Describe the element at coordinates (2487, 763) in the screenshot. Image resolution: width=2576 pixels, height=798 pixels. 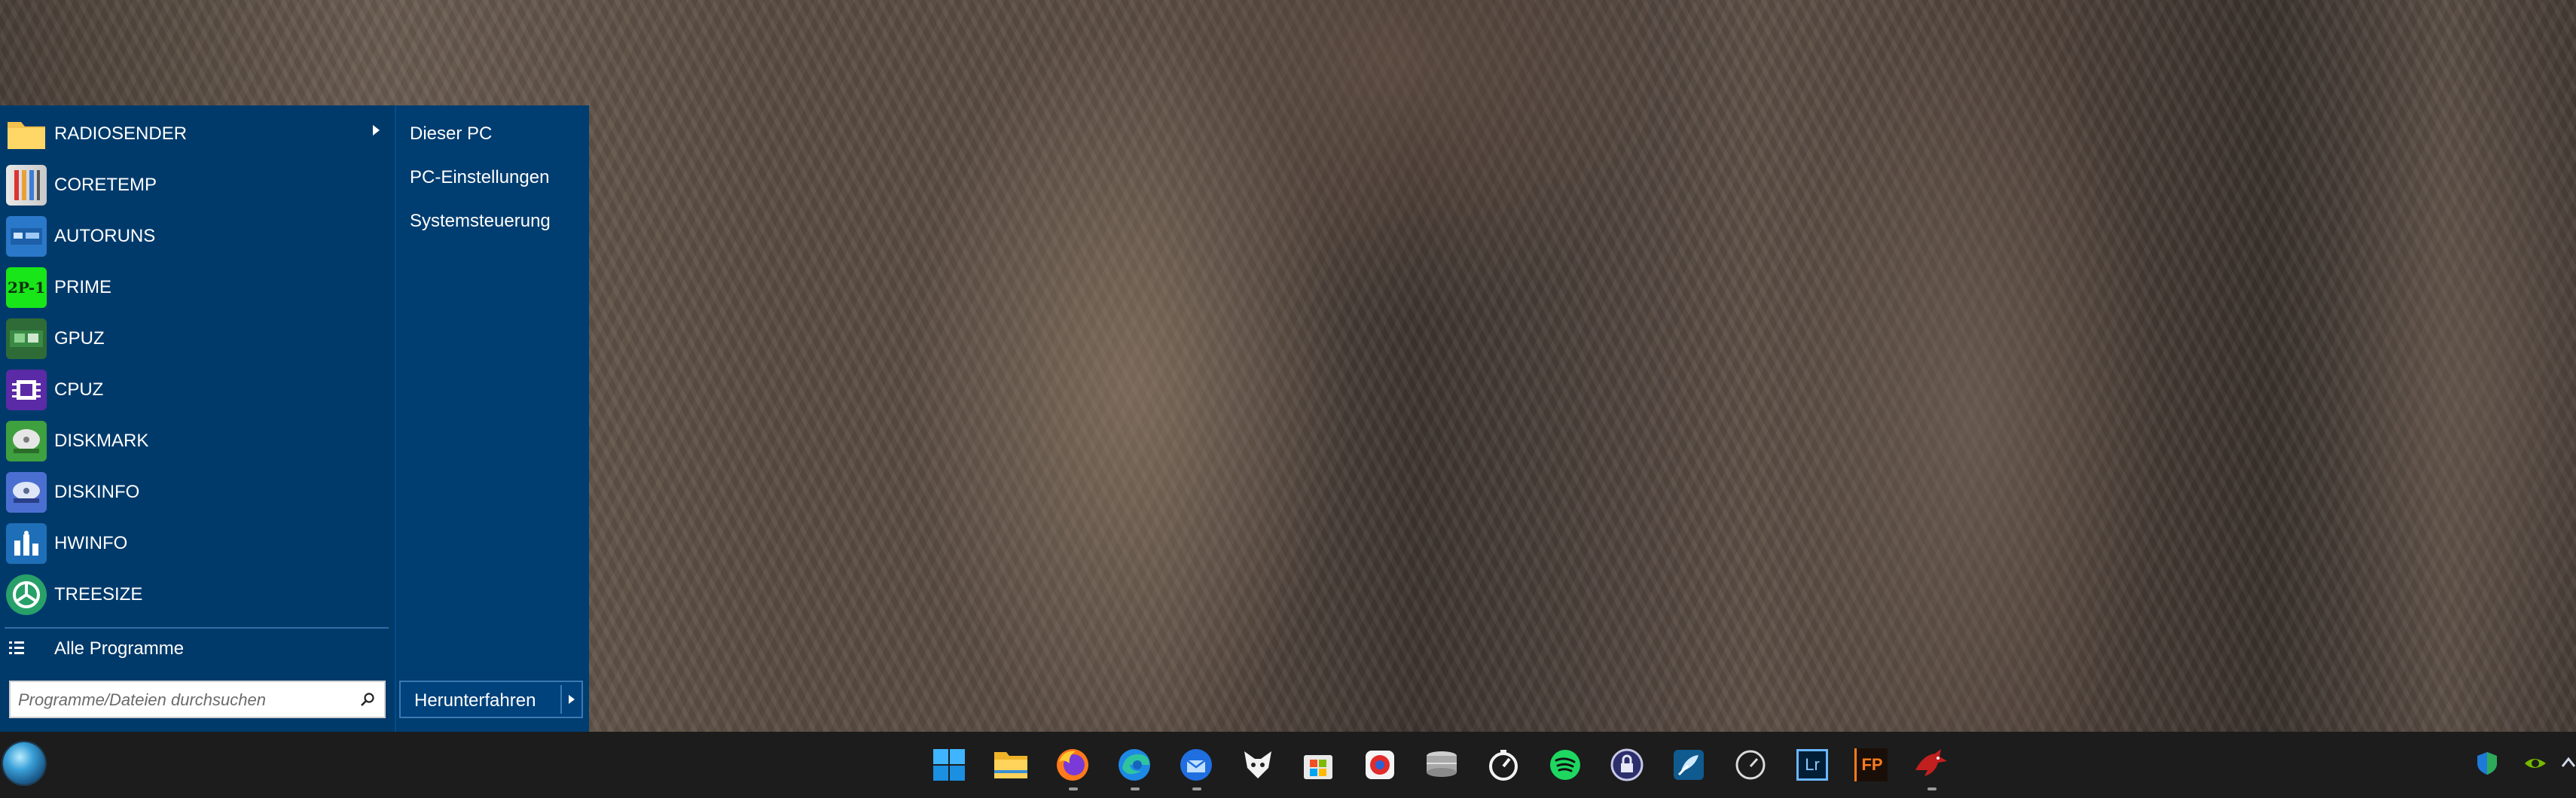
I see `windows-security-icon` at that location.